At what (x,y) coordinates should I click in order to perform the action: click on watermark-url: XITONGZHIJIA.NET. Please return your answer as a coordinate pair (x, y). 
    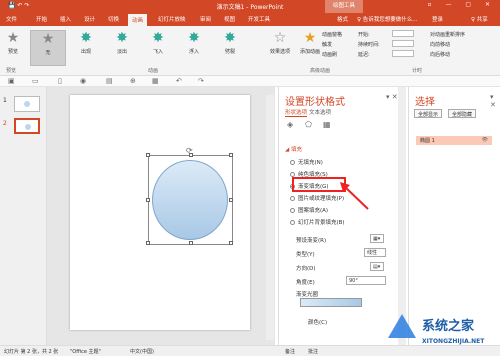
    Looking at the image, I should click on (453, 341).